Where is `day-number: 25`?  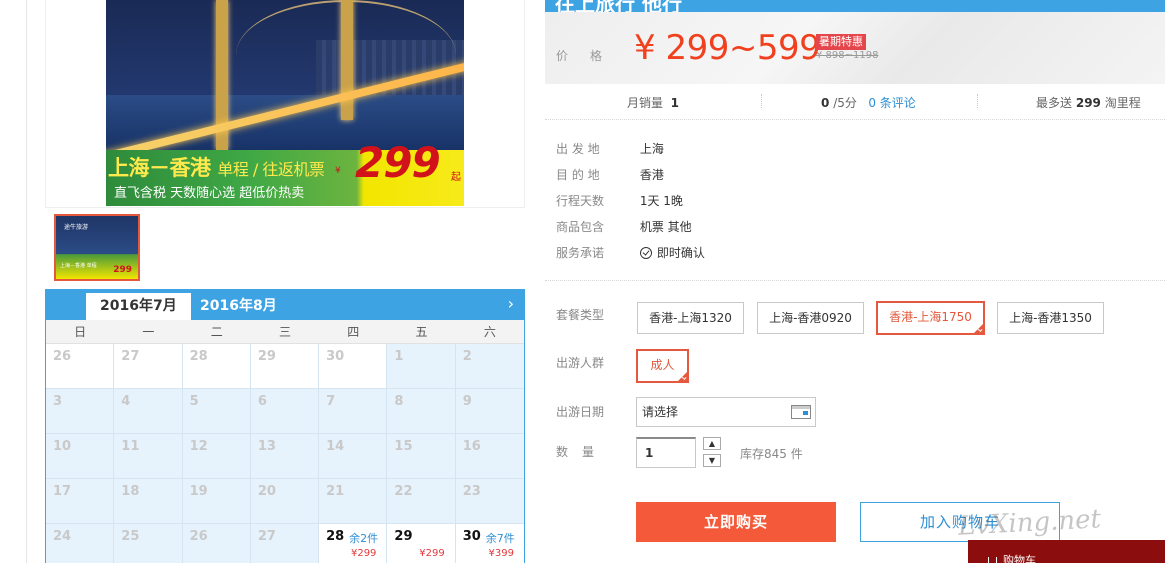
day-number: 25 is located at coordinates (130, 536).